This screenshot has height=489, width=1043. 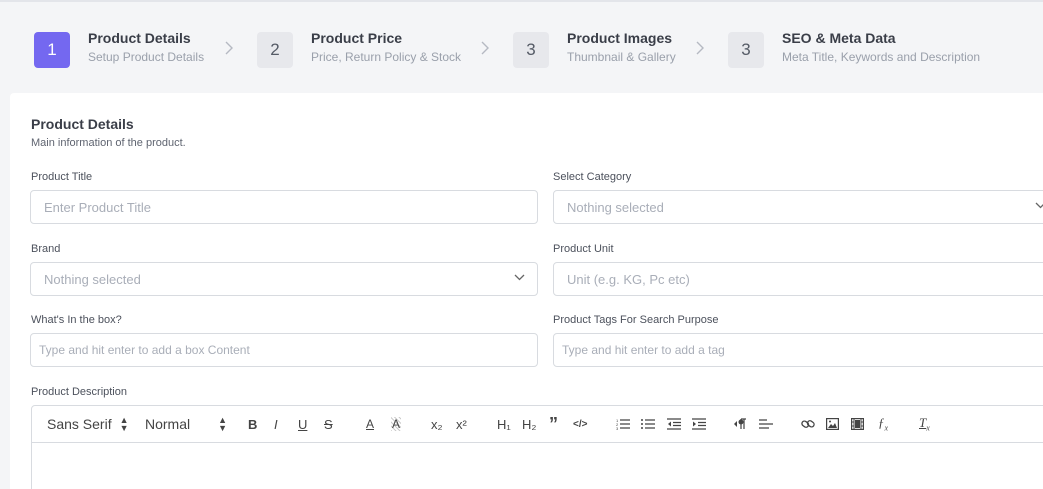 What do you see at coordinates (370, 424) in the screenshot?
I see `text-color-icon: A` at bounding box center [370, 424].